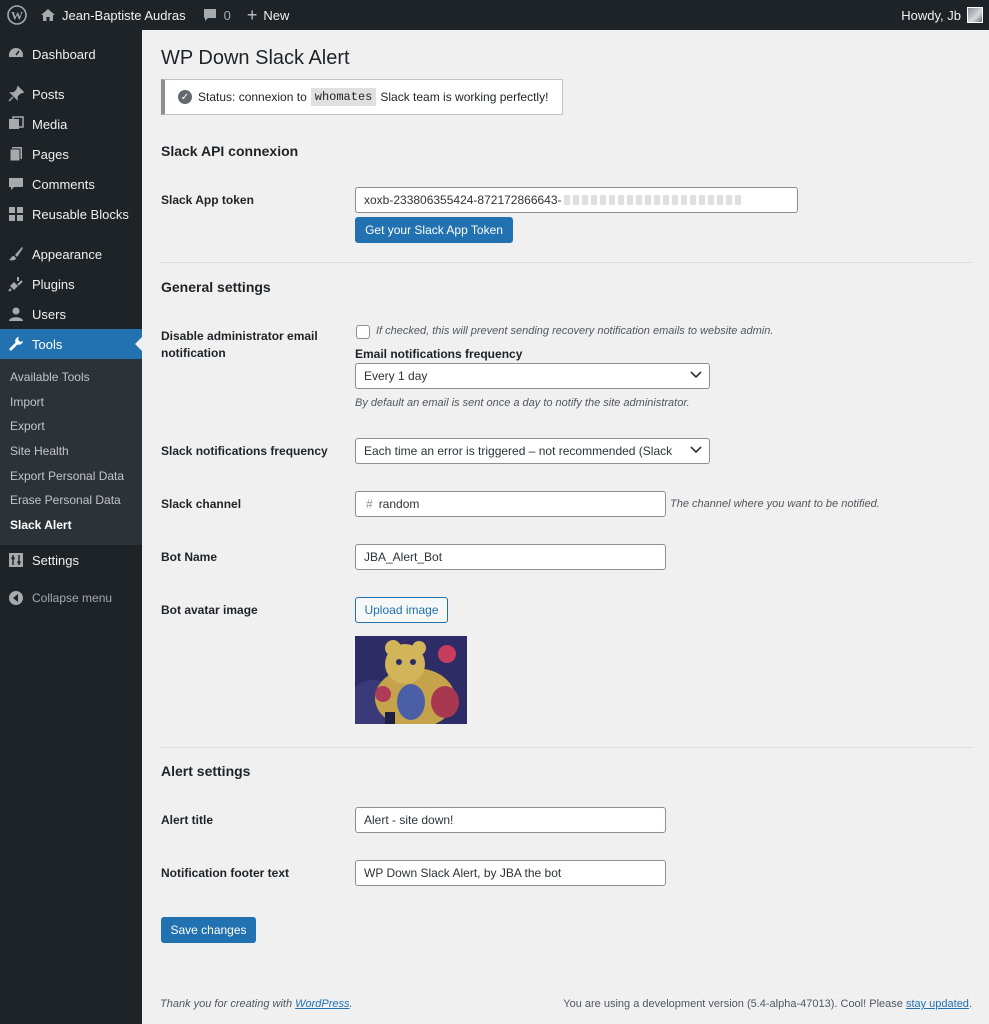 Image resolution: width=989 pixels, height=1024 pixels. Describe the element at coordinates (403, 557) in the screenshot. I see `bot-name-value: JBA_Alert_Bot` at that location.